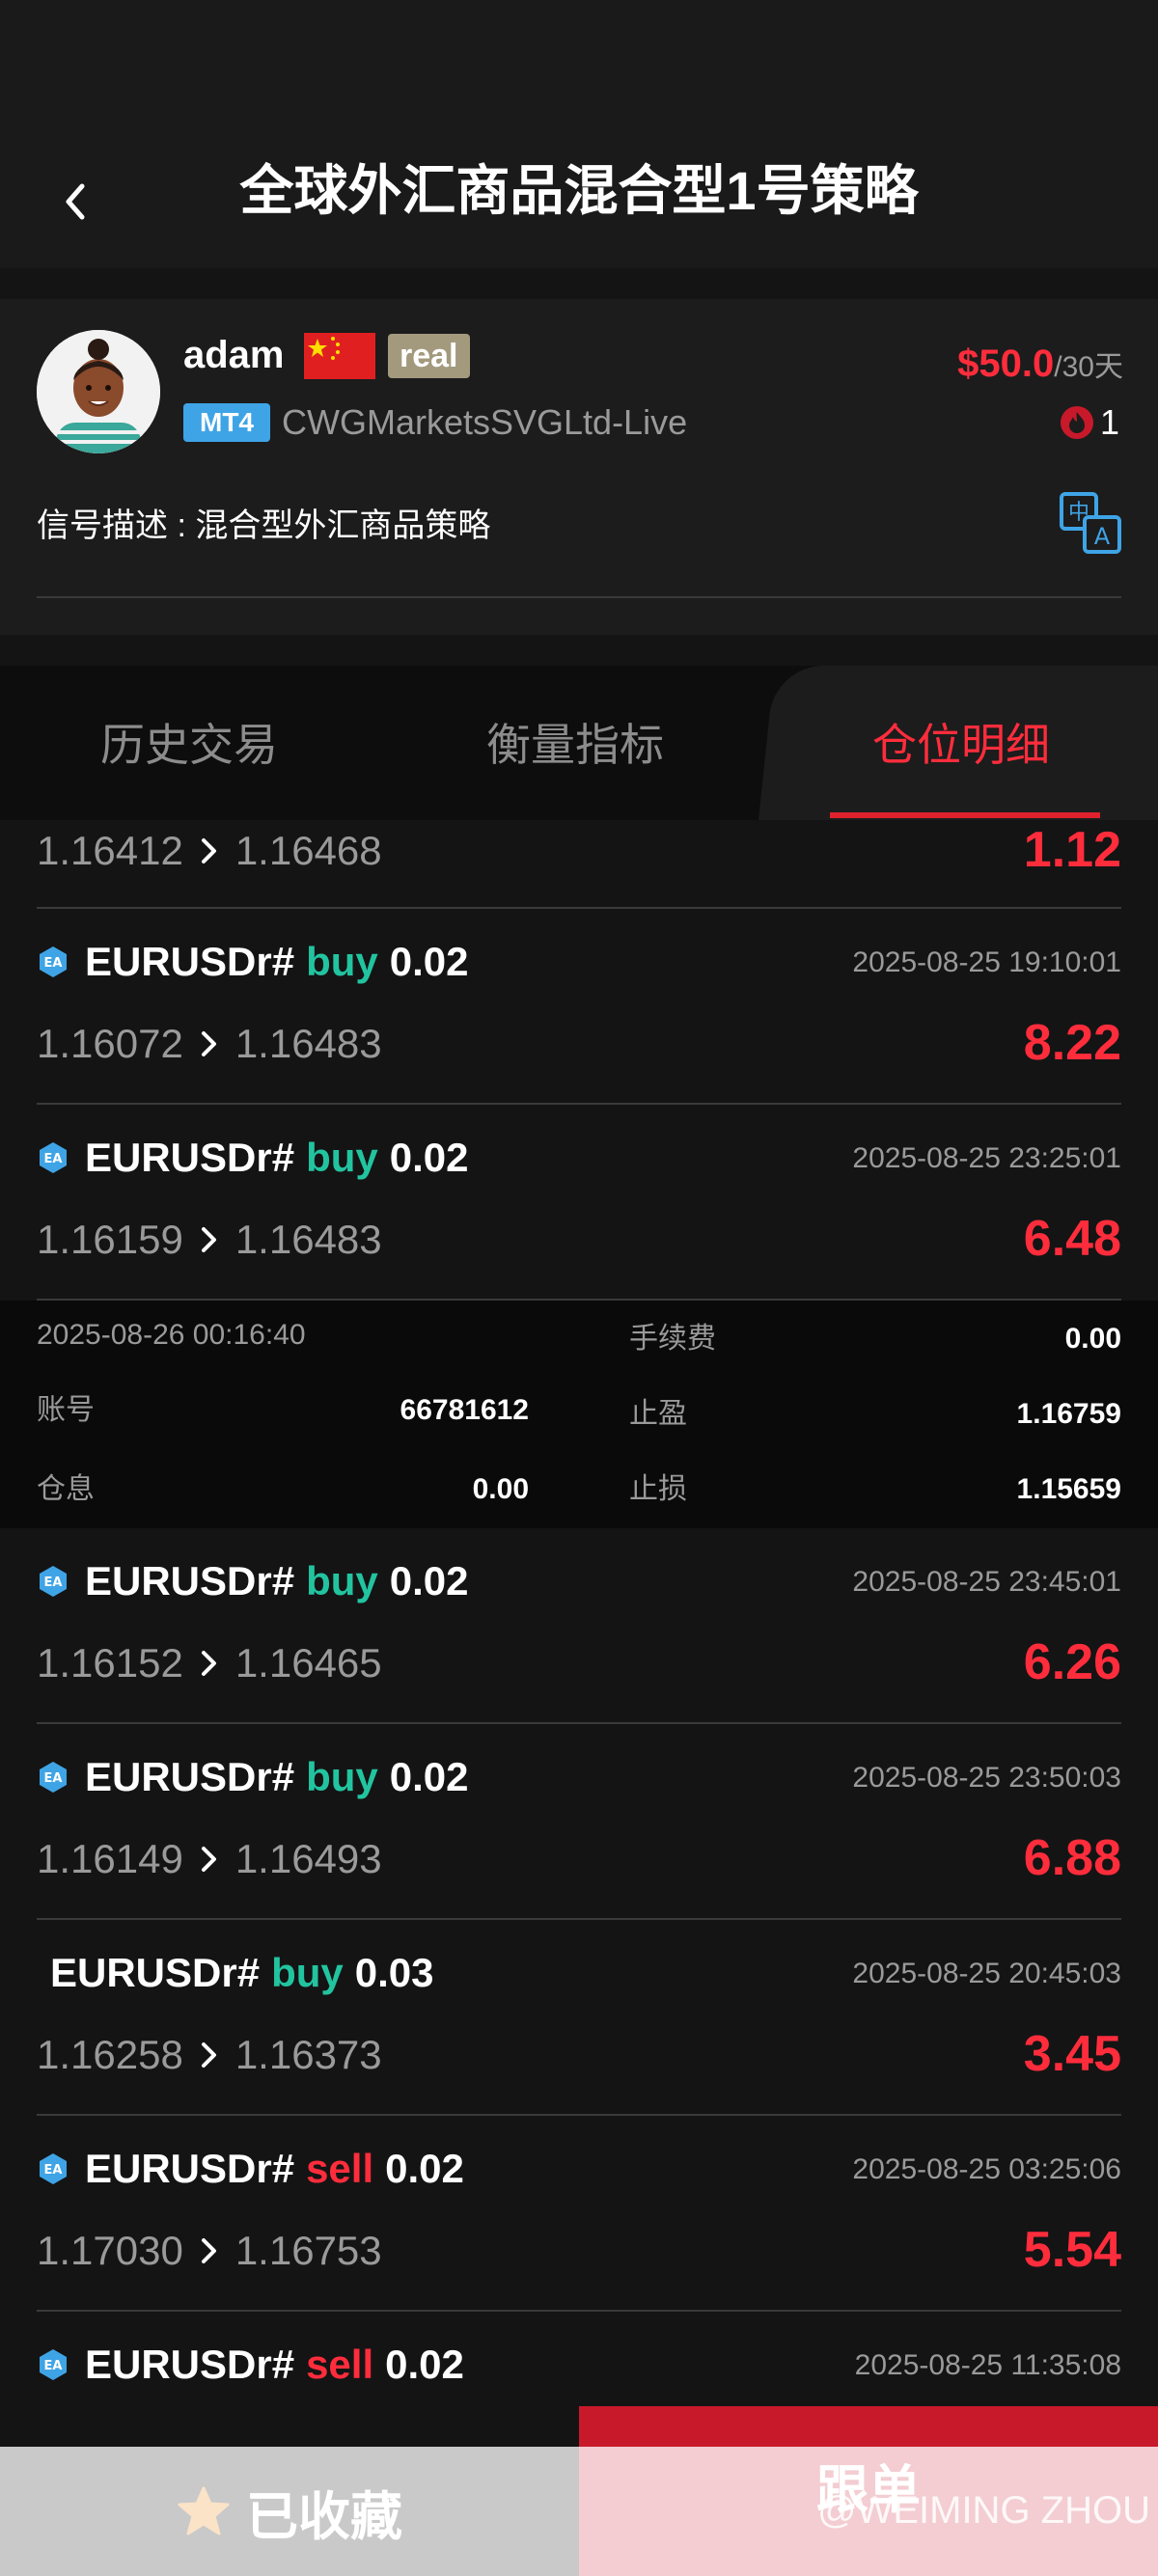 The image size is (1158, 2576). What do you see at coordinates (986, 1778) in the screenshot?
I see `trade-time: 2025-08-25 23:50:03` at bounding box center [986, 1778].